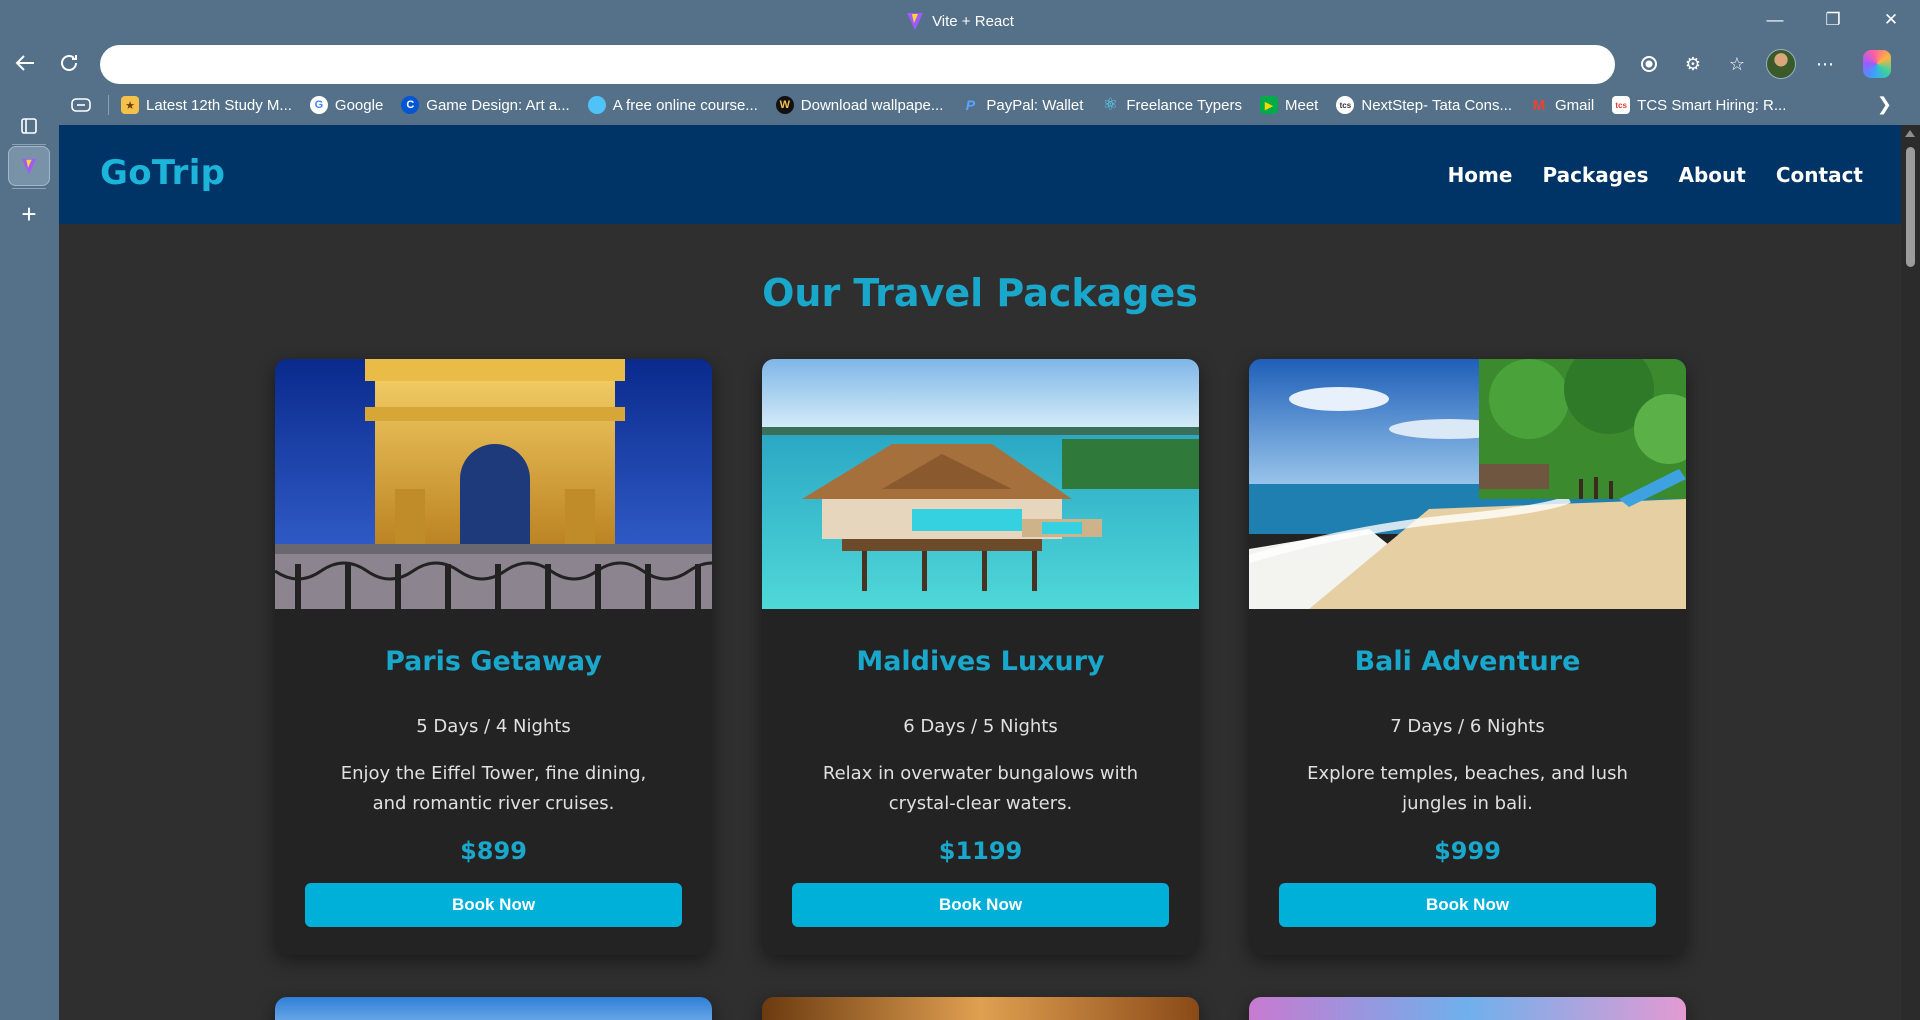 This screenshot has height=1020, width=1920. Describe the element at coordinates (1302, 105) in the screenshot. I see `bookmark-label: Meet` at that location.